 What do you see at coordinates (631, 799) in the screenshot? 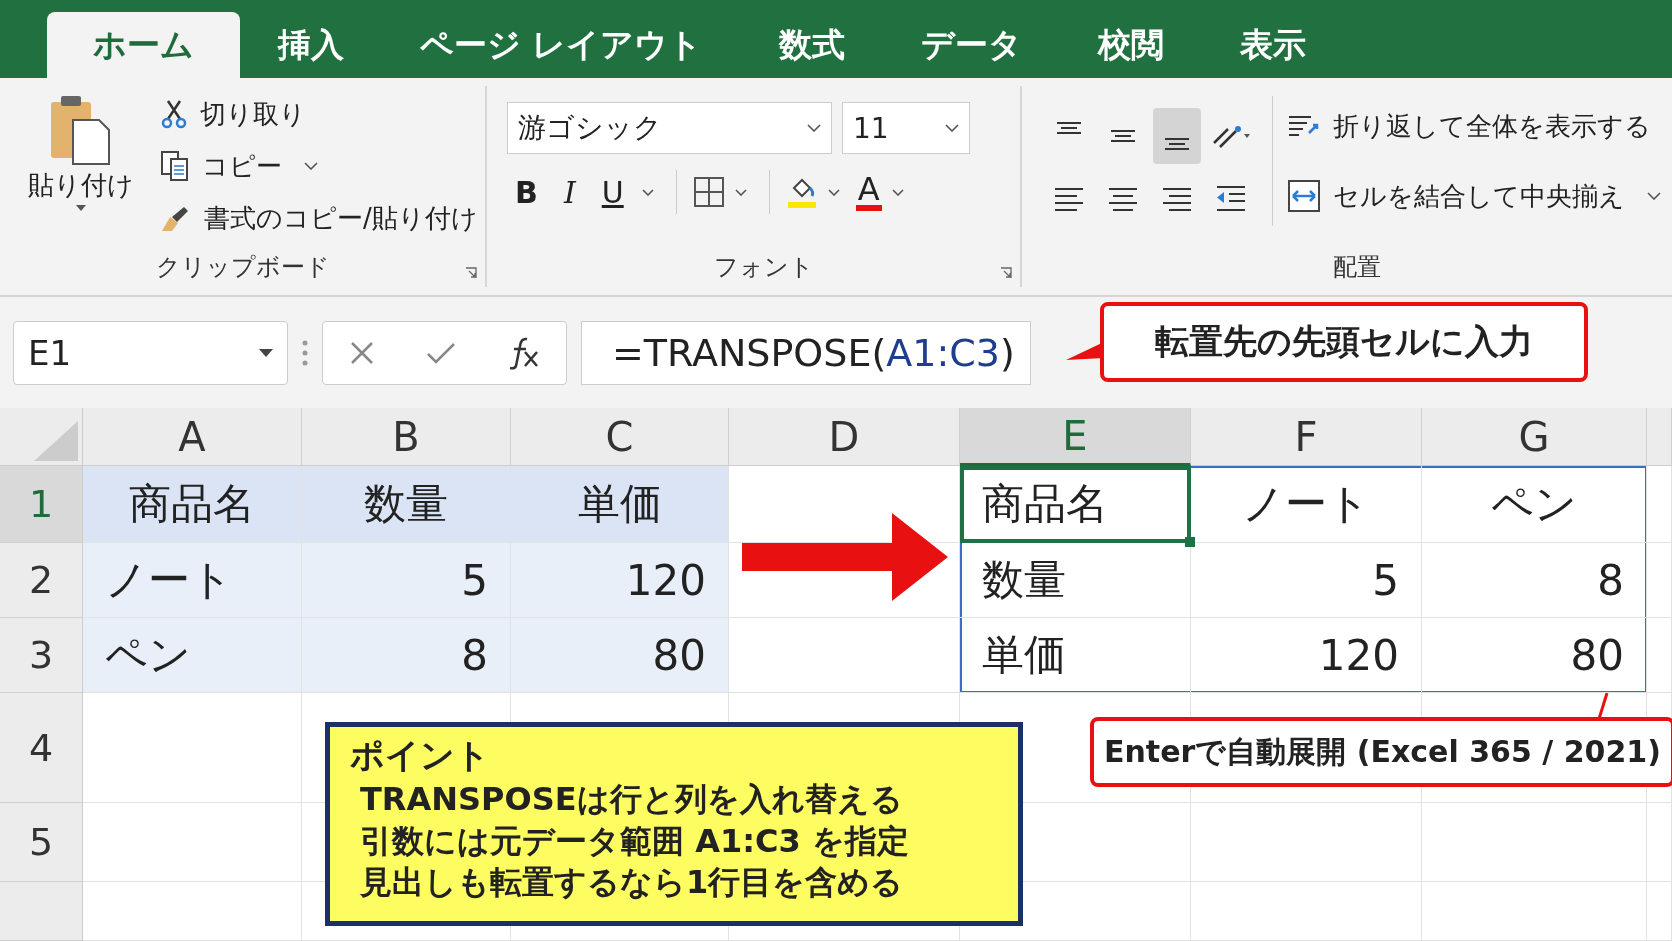
I see `note-line: TRANSPOSEは行と列を入れ替える` at bounding box center [631, 799].